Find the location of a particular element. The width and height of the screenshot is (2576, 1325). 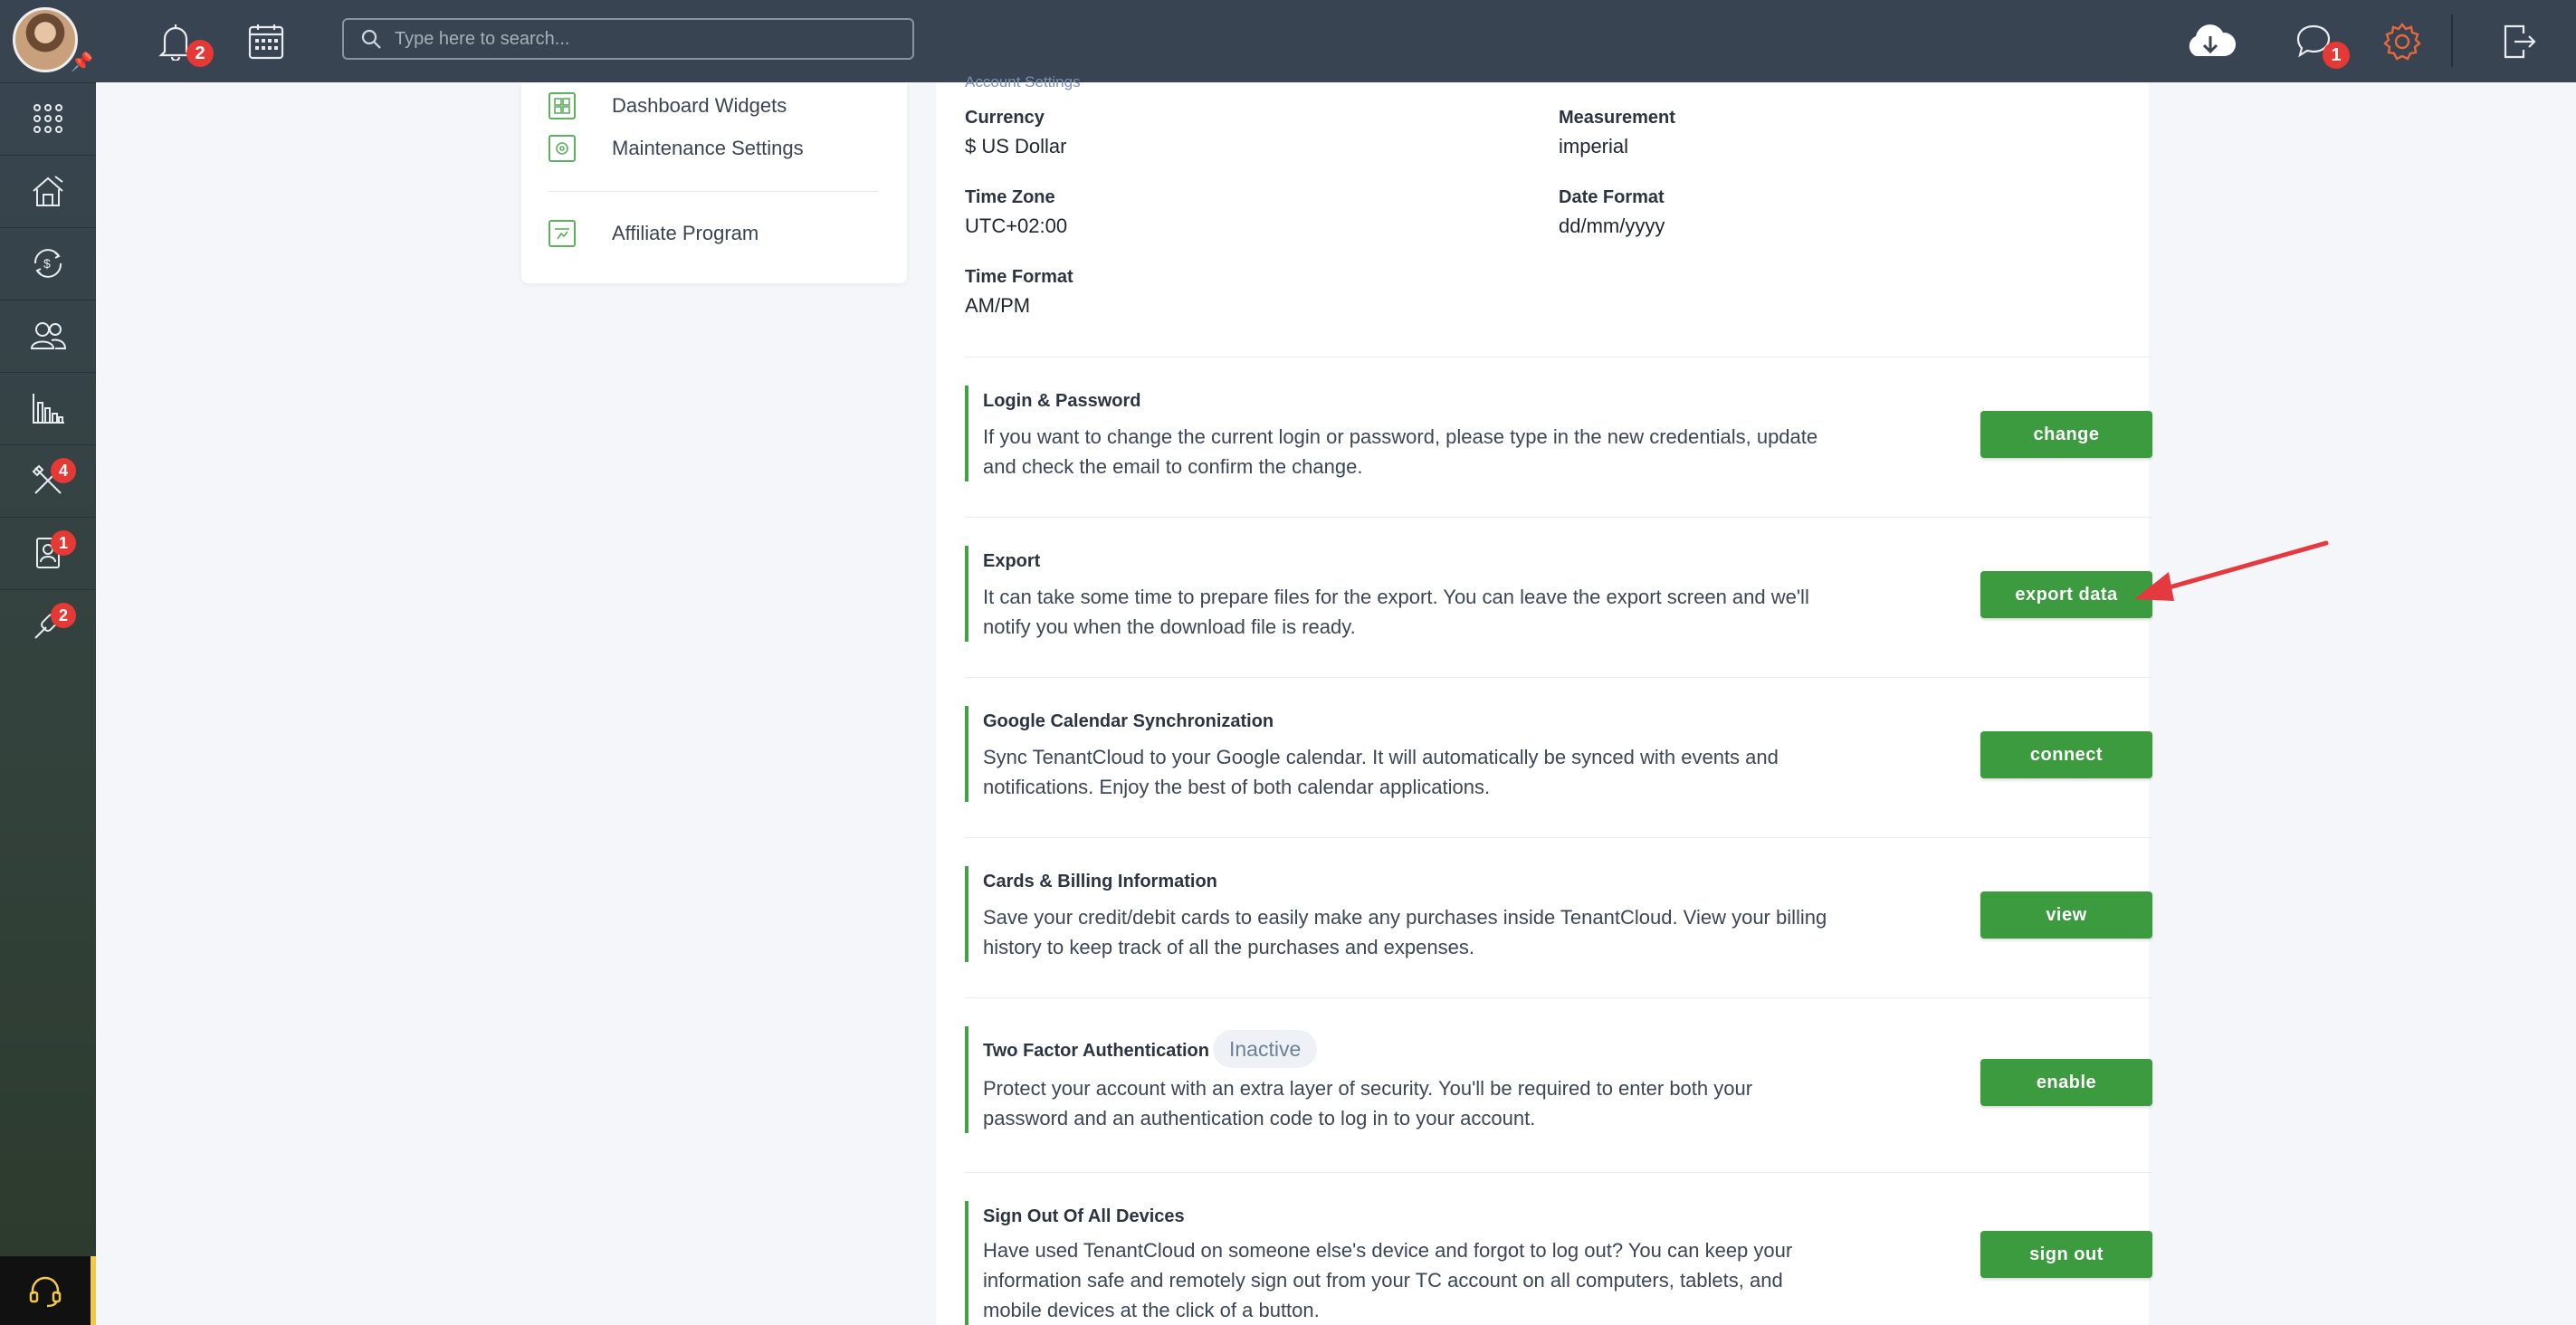

sidebar-item-applications: 1 is located at coordinates (48, 552).